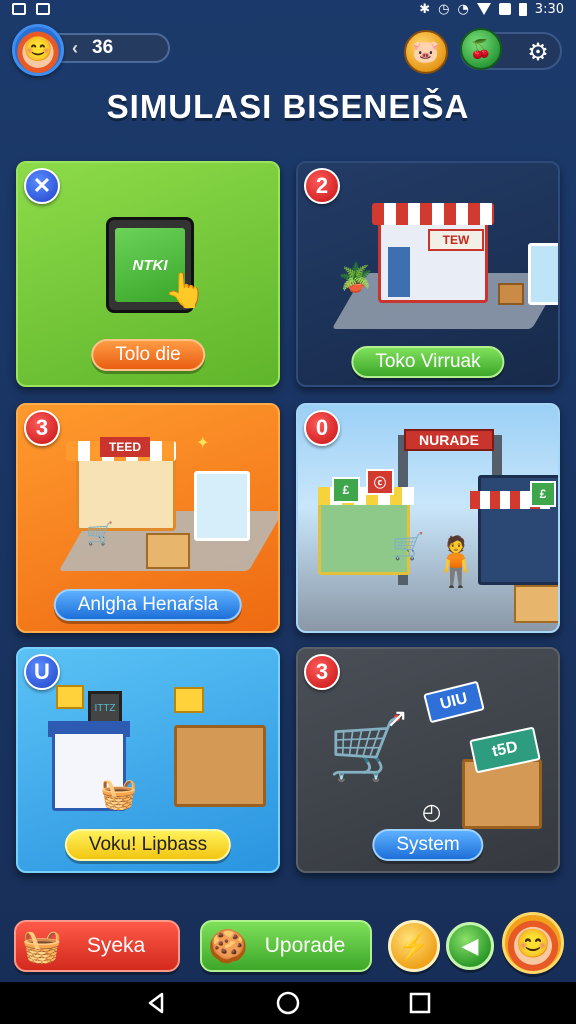 The image size is (576, 1024). What do you see at coordinates (426, 52) in the screenshot?
I see `coin-icon: 🐷` at bounding box center [426, 52].